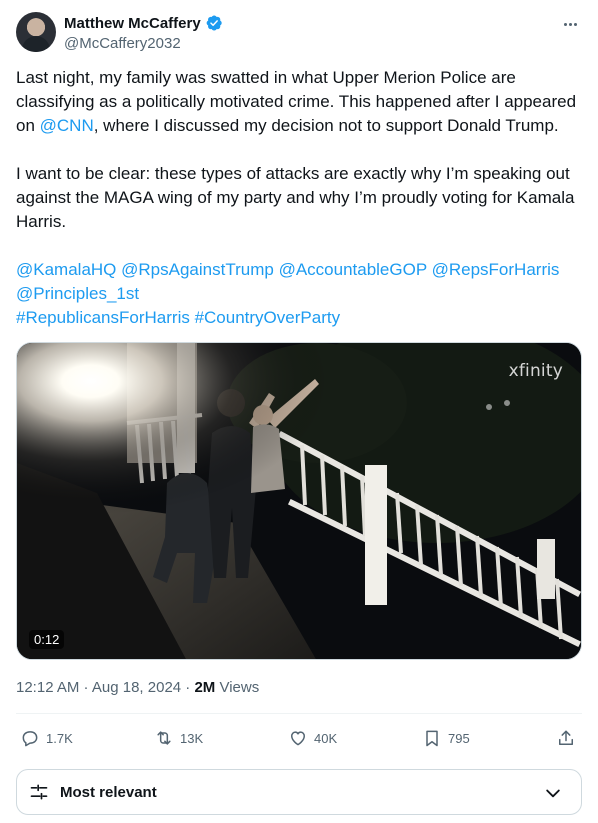 The width and height of the screenshot is (598, 823). I want to click on mention-link: @RepsForHarris, so click(496, 269).